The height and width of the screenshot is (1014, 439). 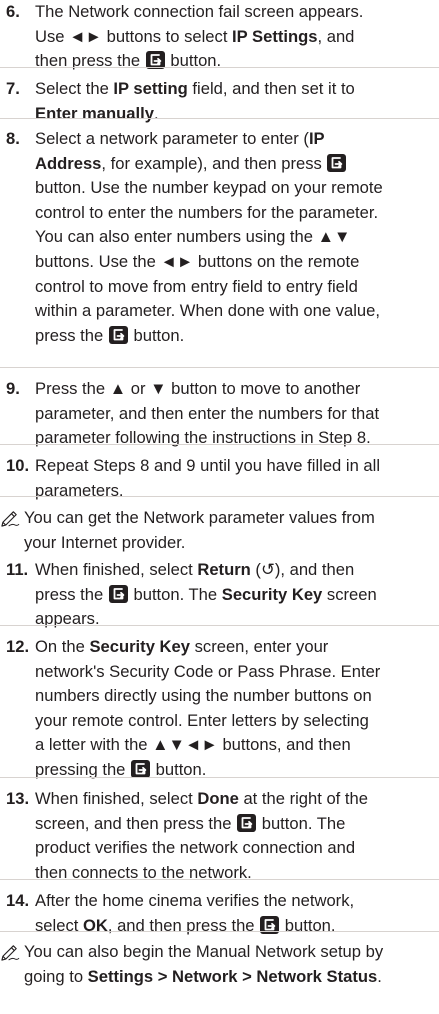 I want to click on text-line: then connects to the network., so click(x=237, y=873).